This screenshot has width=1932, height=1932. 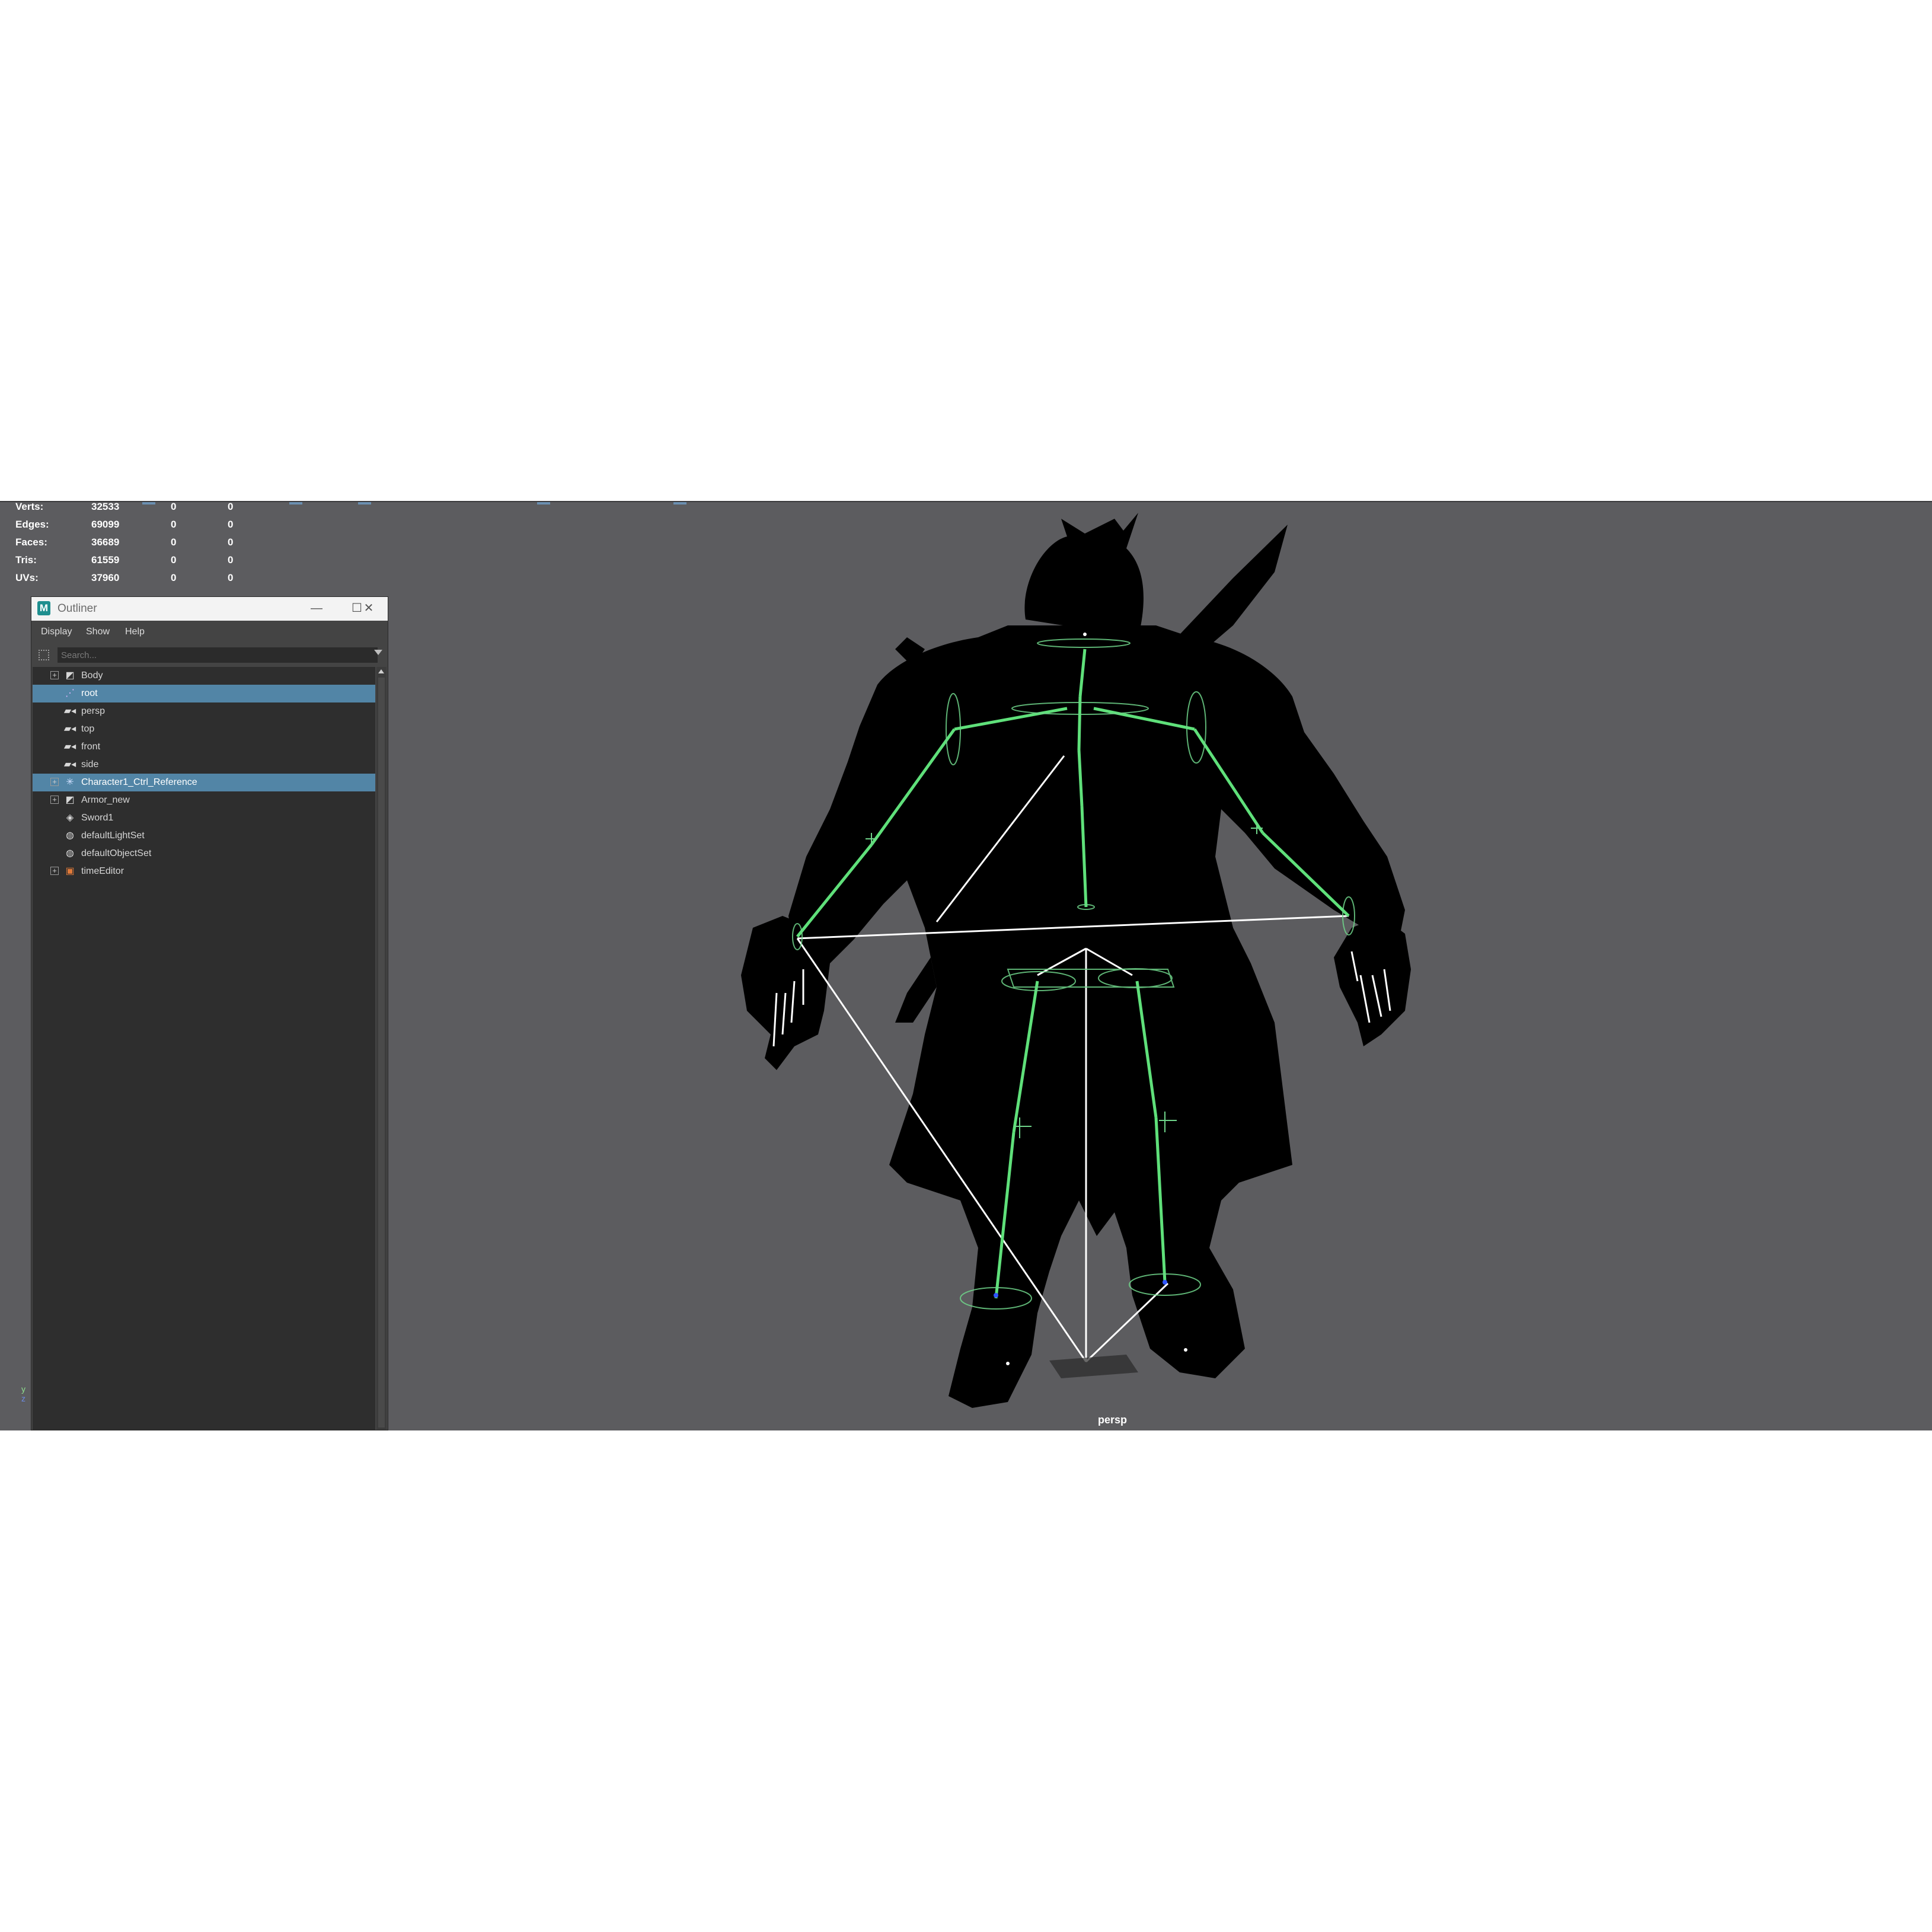 I want to click on outliner-item: + ◩ Armor_new, so click(x=204, y=800).